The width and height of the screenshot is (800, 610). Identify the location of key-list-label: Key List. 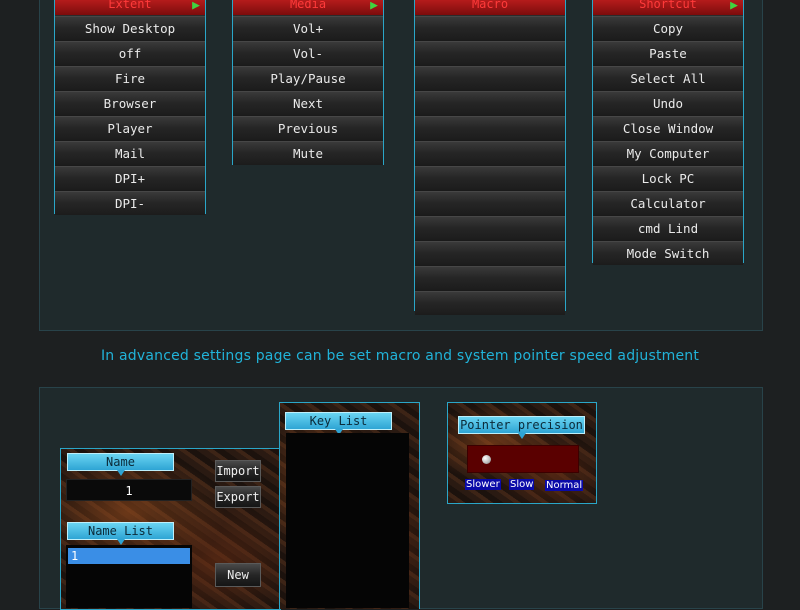
(338, 423).